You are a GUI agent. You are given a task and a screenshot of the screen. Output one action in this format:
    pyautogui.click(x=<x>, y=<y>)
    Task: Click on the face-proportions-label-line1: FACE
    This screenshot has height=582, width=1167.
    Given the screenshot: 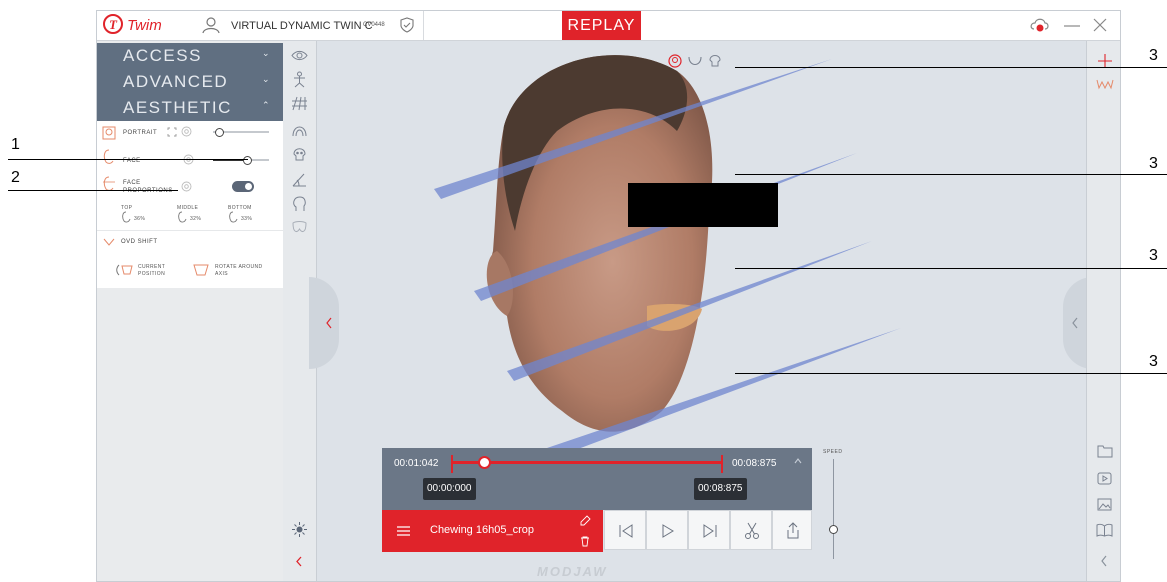 What is the action you would take?
    pyautogui.click(x=132, y=183)
    